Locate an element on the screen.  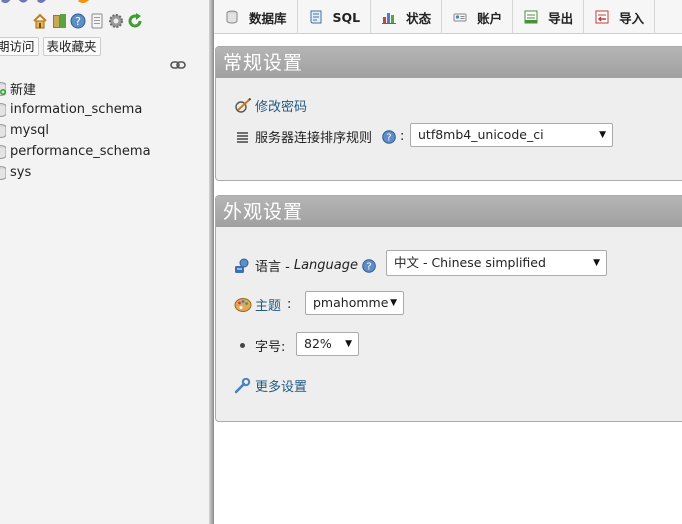
theme-select: pmahomme ▼ is located at coordinates (354, 303).